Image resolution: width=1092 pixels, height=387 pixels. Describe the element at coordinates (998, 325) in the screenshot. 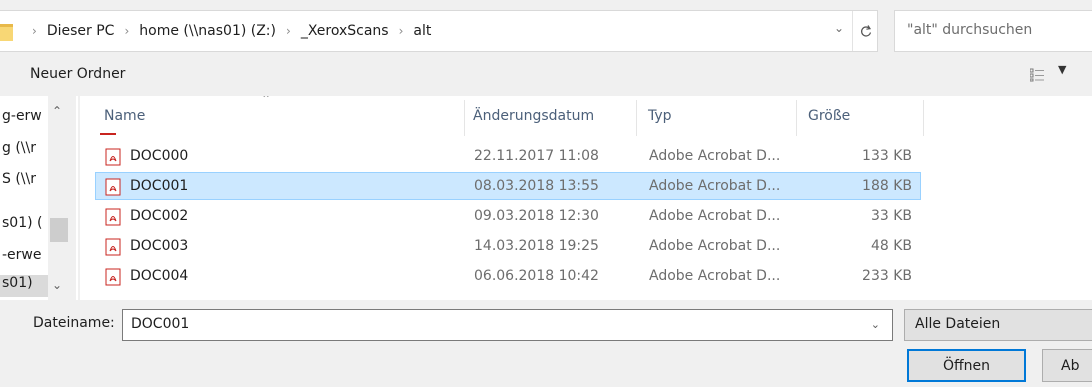

I see `file-type-filter-select: Alle Dateien` at that location.